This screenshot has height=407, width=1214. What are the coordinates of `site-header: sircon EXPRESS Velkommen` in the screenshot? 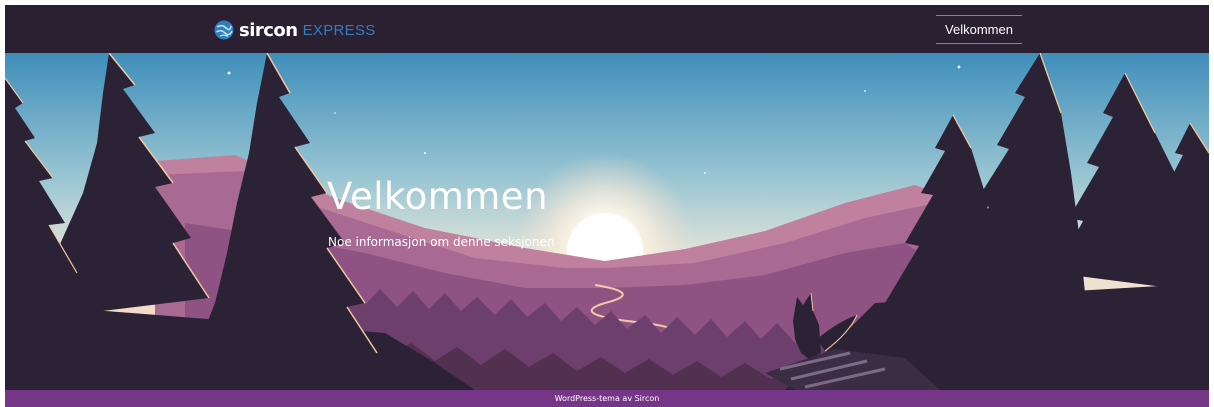 It's located at (607, 29).